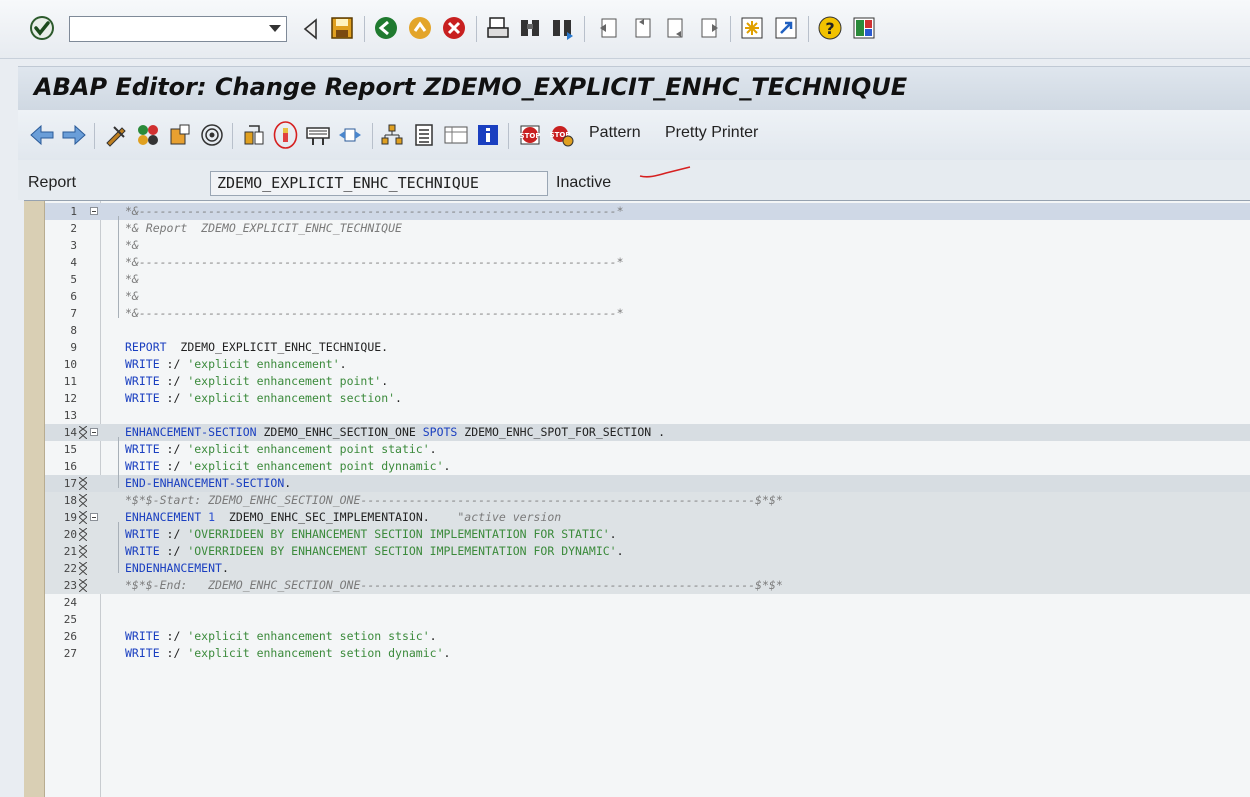 The width and height of the screenshot is (1250, 797). I want to click on breakpoint-session-icon: STOP, so click(562, 135).